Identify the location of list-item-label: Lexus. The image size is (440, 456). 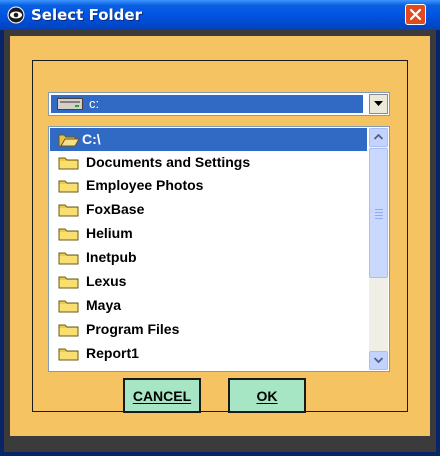
(106, 281).